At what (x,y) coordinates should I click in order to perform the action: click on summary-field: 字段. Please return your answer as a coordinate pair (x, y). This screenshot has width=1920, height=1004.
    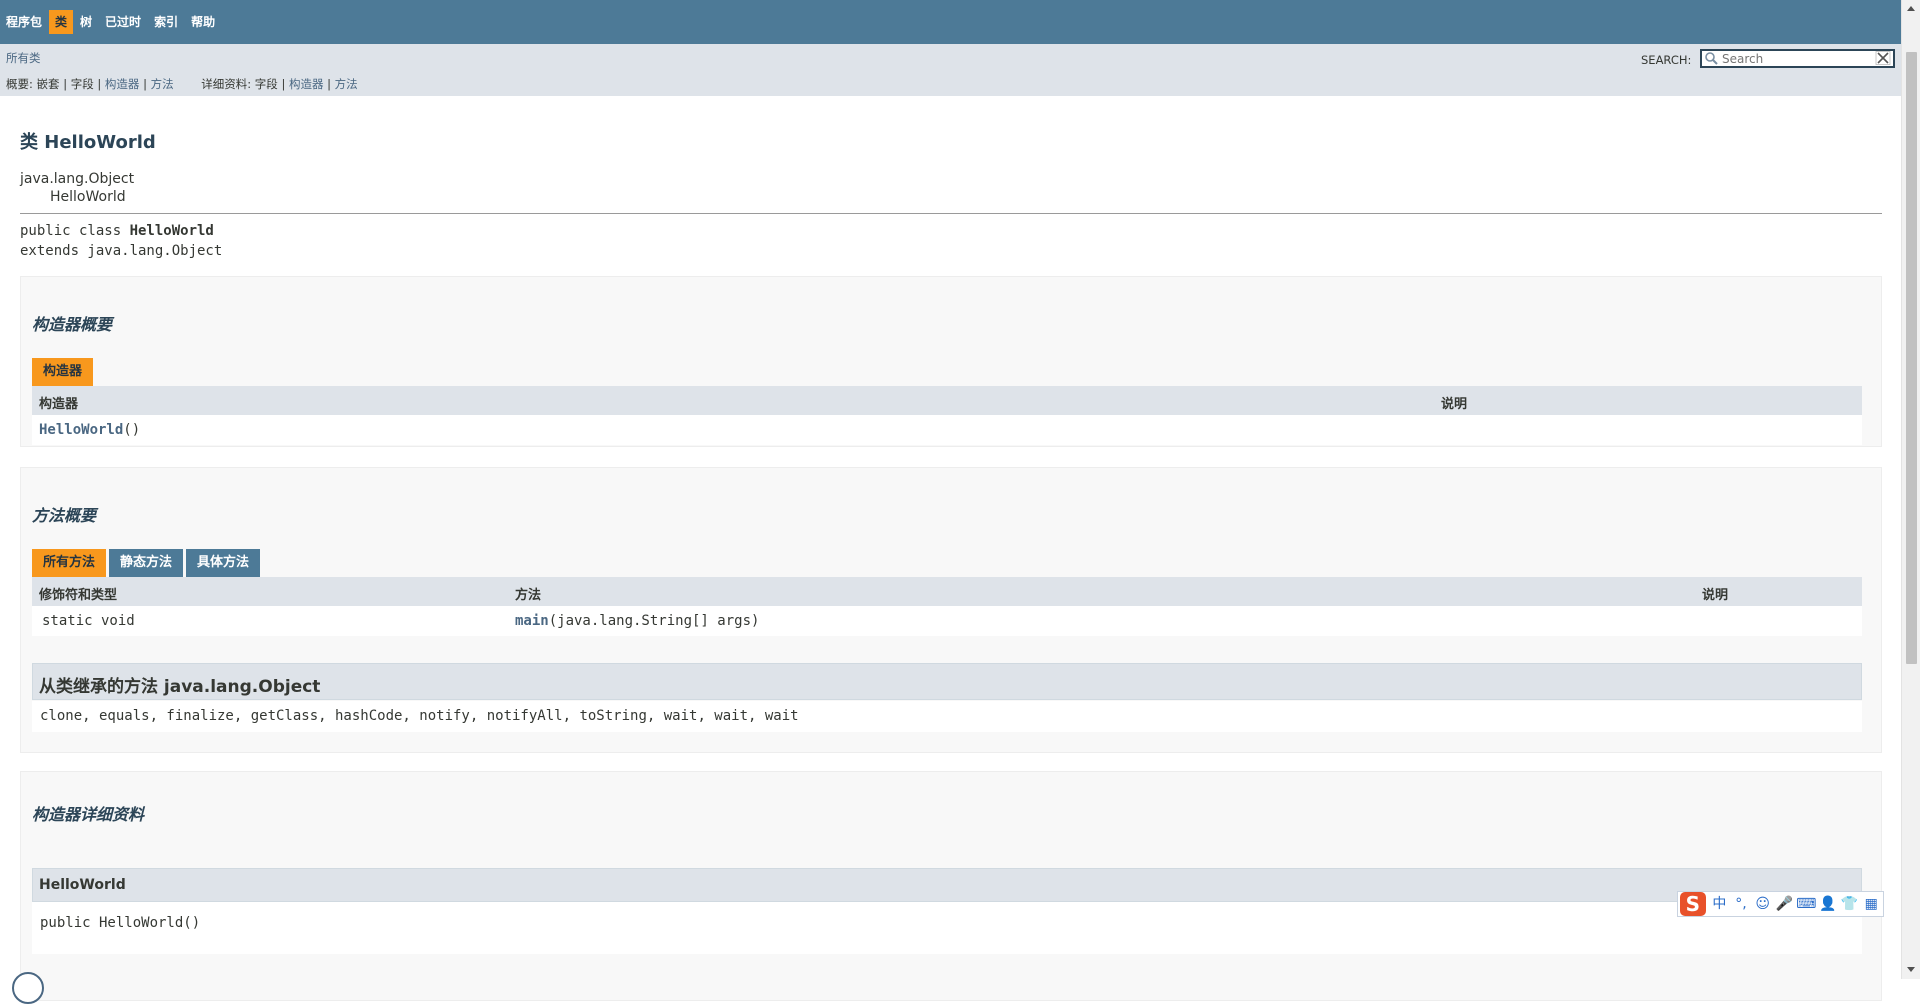
    Looking at the image, I should click on (82, 84).